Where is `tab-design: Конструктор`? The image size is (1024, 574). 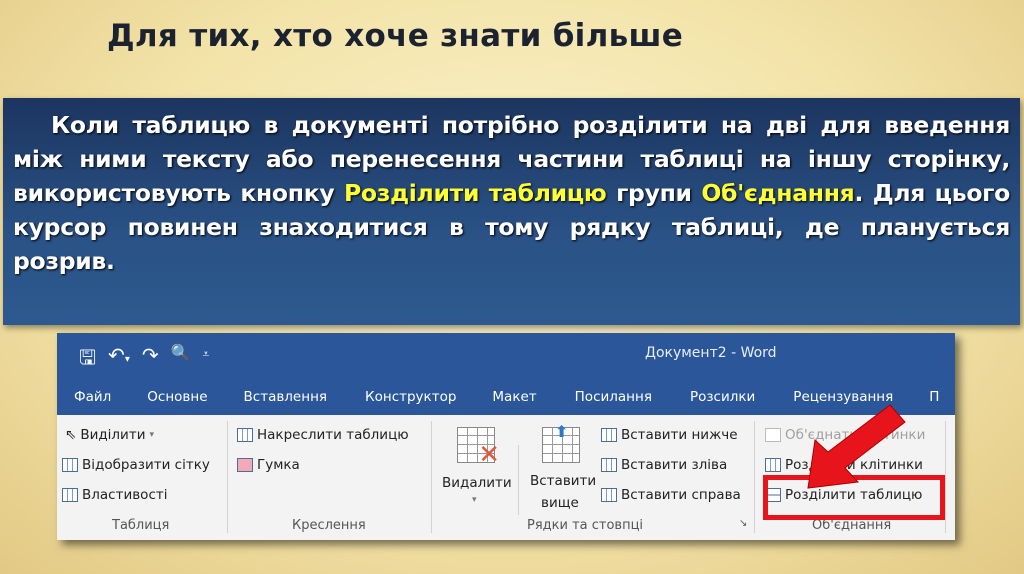
tab-design: Конструктор is located at coordinates (410, 397).